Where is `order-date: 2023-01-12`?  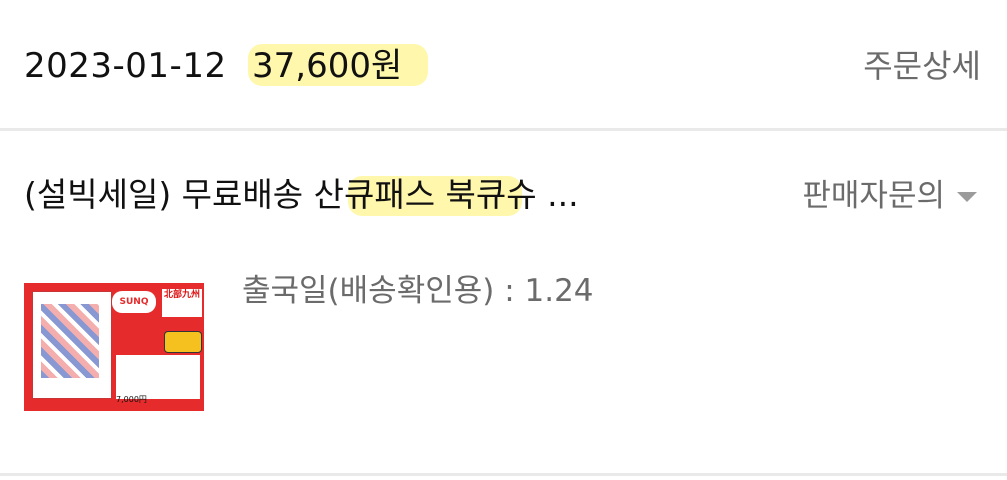
order-date: 2023-01-12 is located at coordinates (125, 66).